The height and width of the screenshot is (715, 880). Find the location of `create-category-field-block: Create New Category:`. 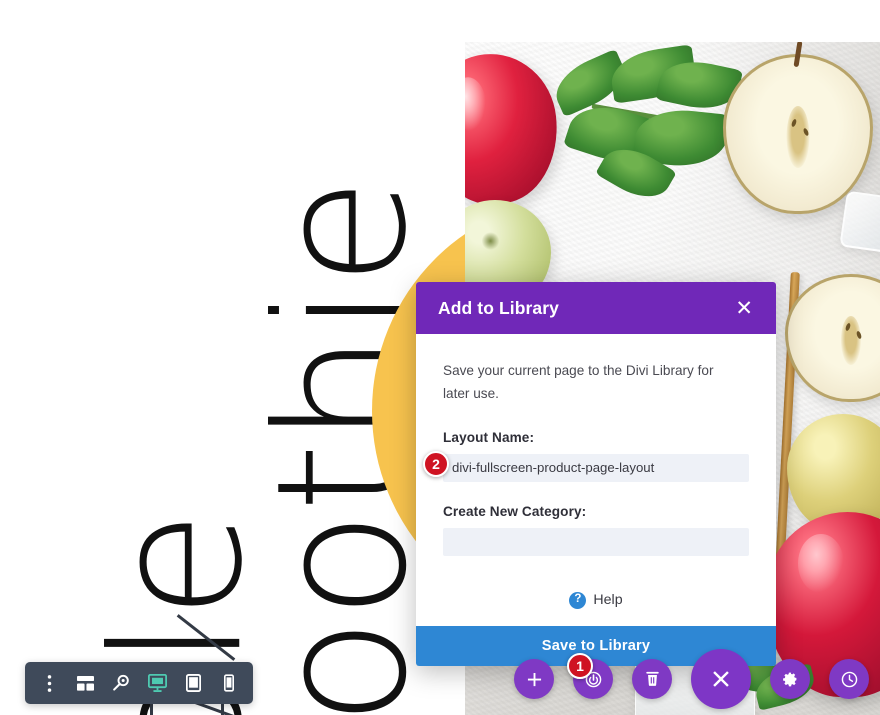

create-category-field-block: Create New Category: is located at coordinates (596, 530).